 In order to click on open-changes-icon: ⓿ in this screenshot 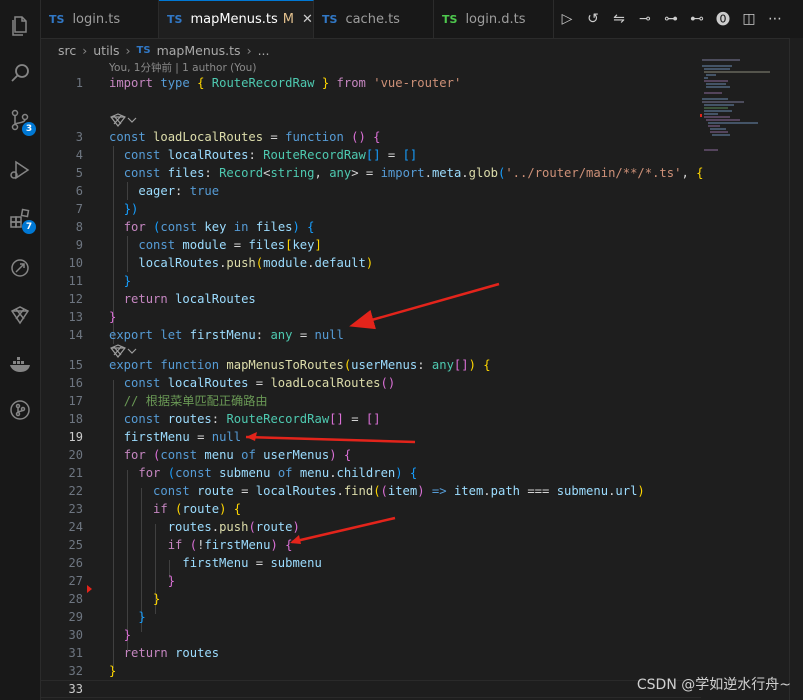, I will do `click(723, 19)`.